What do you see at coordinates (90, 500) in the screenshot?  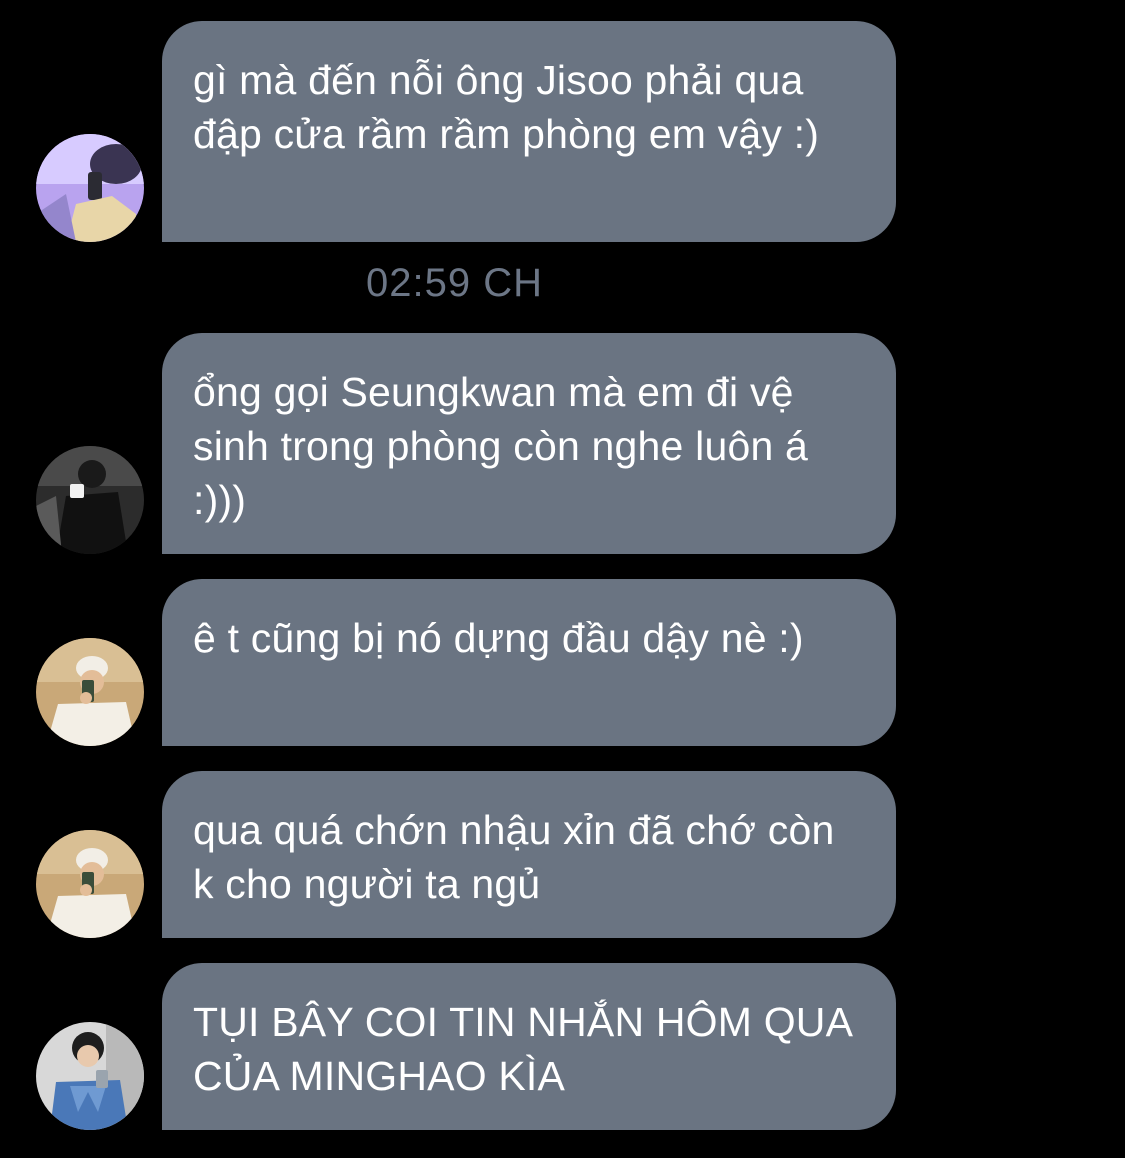 I see `avatar-dark-icon` at bounding box center [90, 500].